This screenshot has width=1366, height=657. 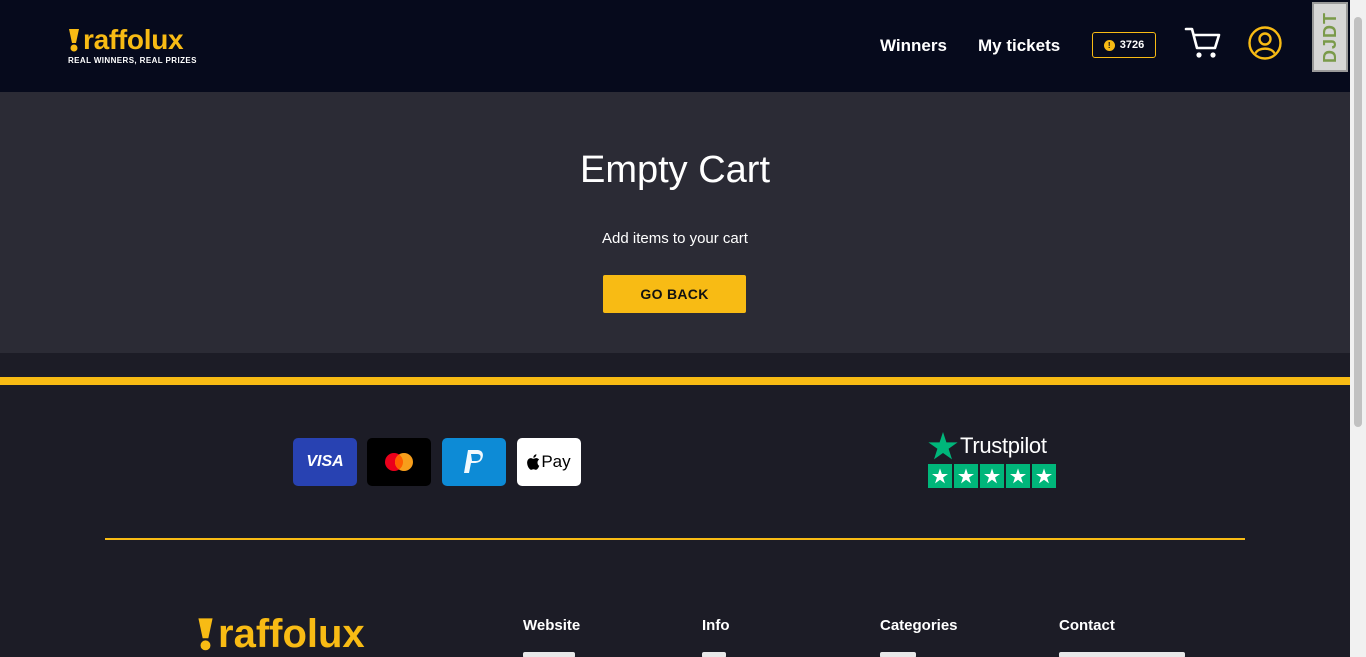 I want to click on empty-cart-message: Add items to your cart, so click(x=675, y=238).